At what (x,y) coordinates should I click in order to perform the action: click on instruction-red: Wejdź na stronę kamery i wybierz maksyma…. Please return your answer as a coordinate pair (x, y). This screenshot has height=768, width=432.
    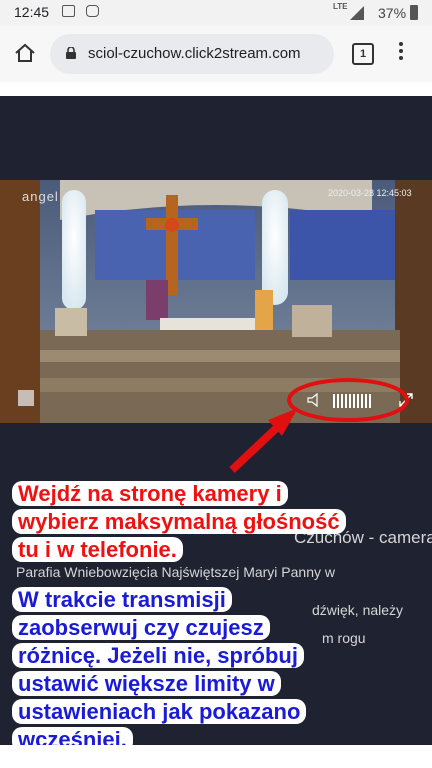
    Looking at the image, I should click on (179, 522).